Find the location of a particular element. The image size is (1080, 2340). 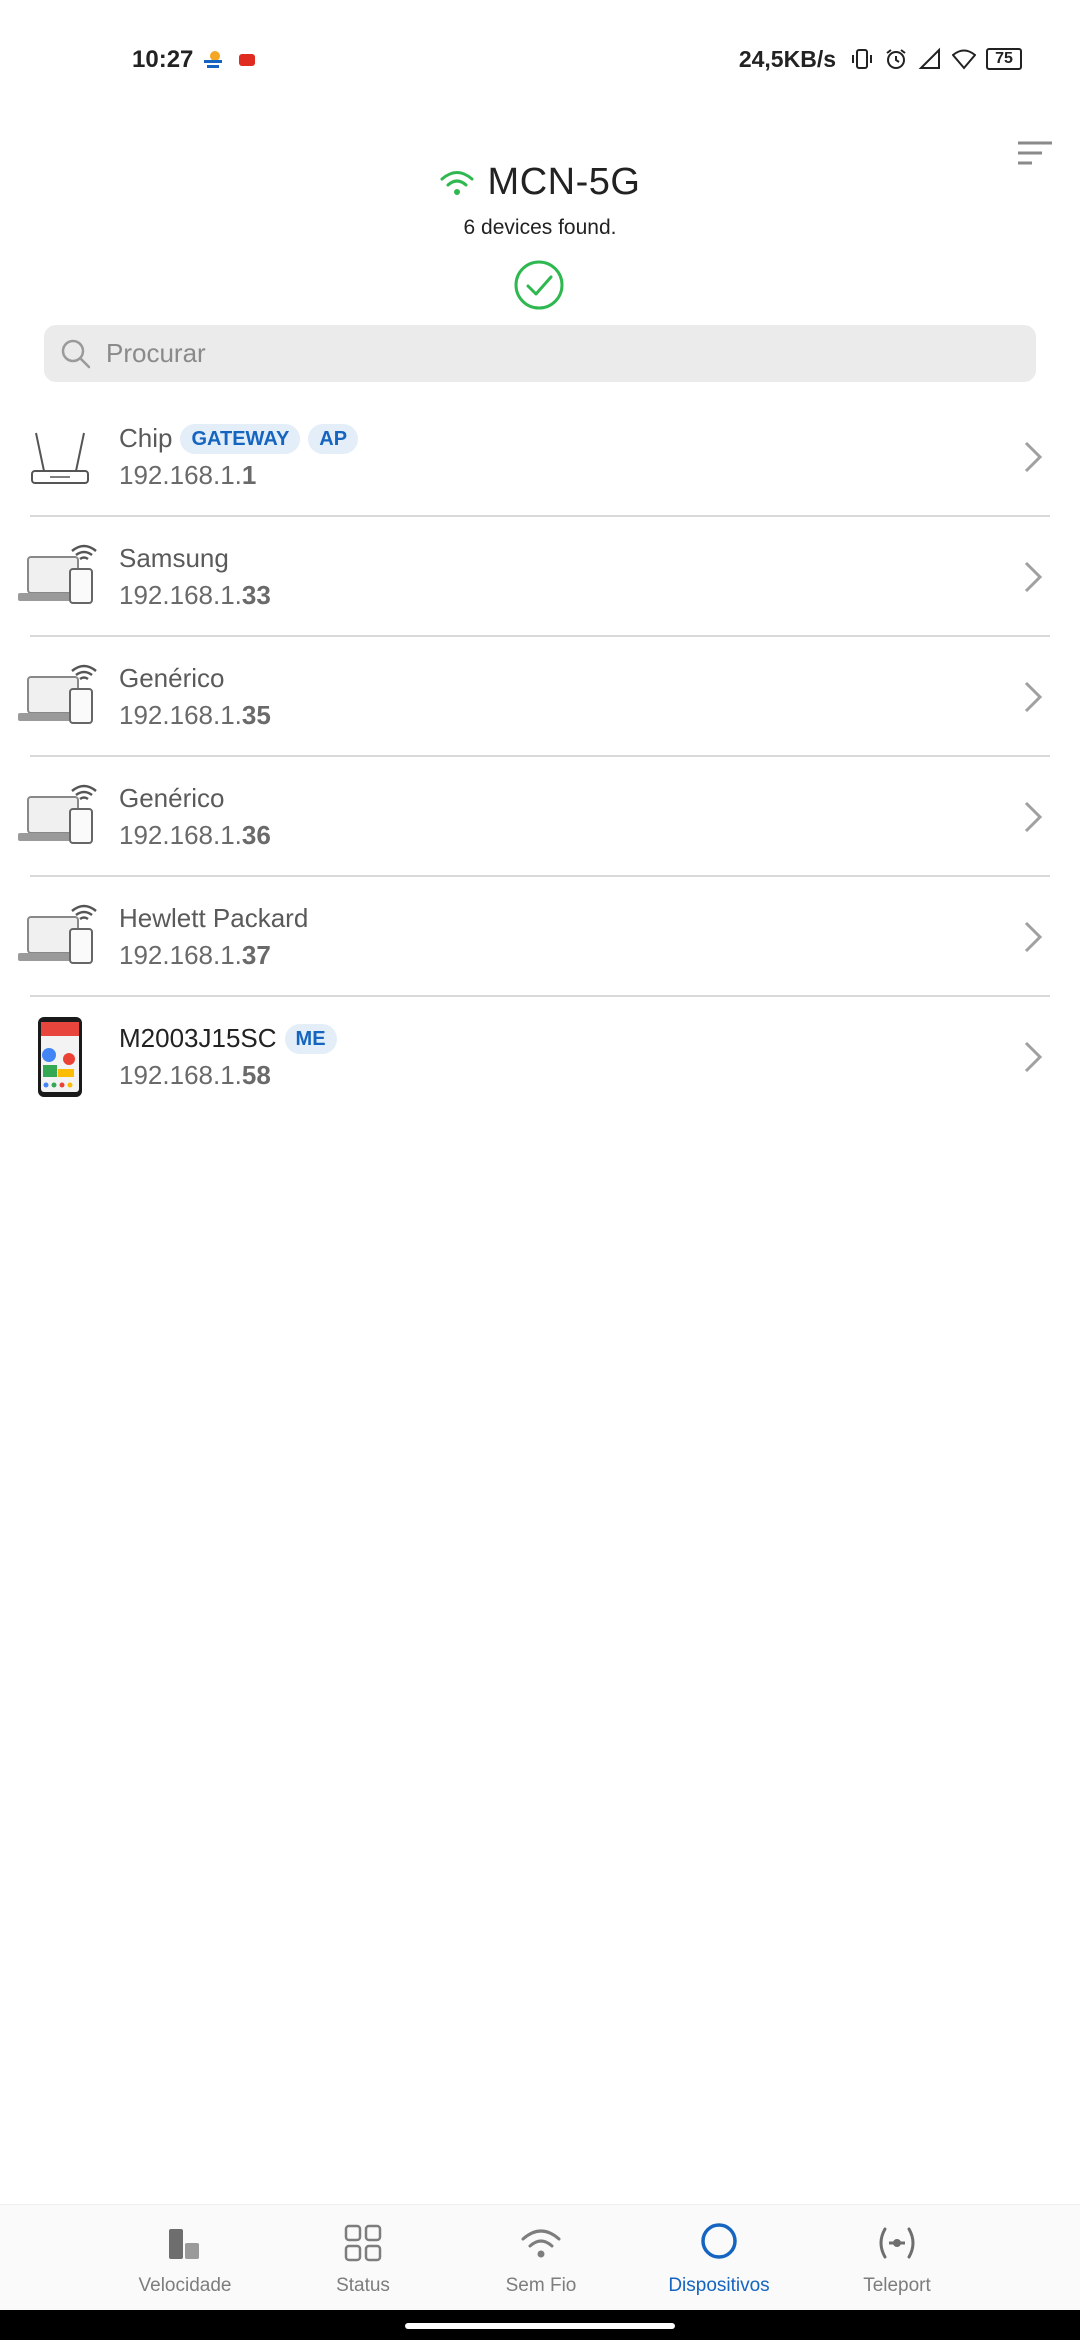

nav-dispositivos: Dispositivos is located at coordinates (719, 2258).